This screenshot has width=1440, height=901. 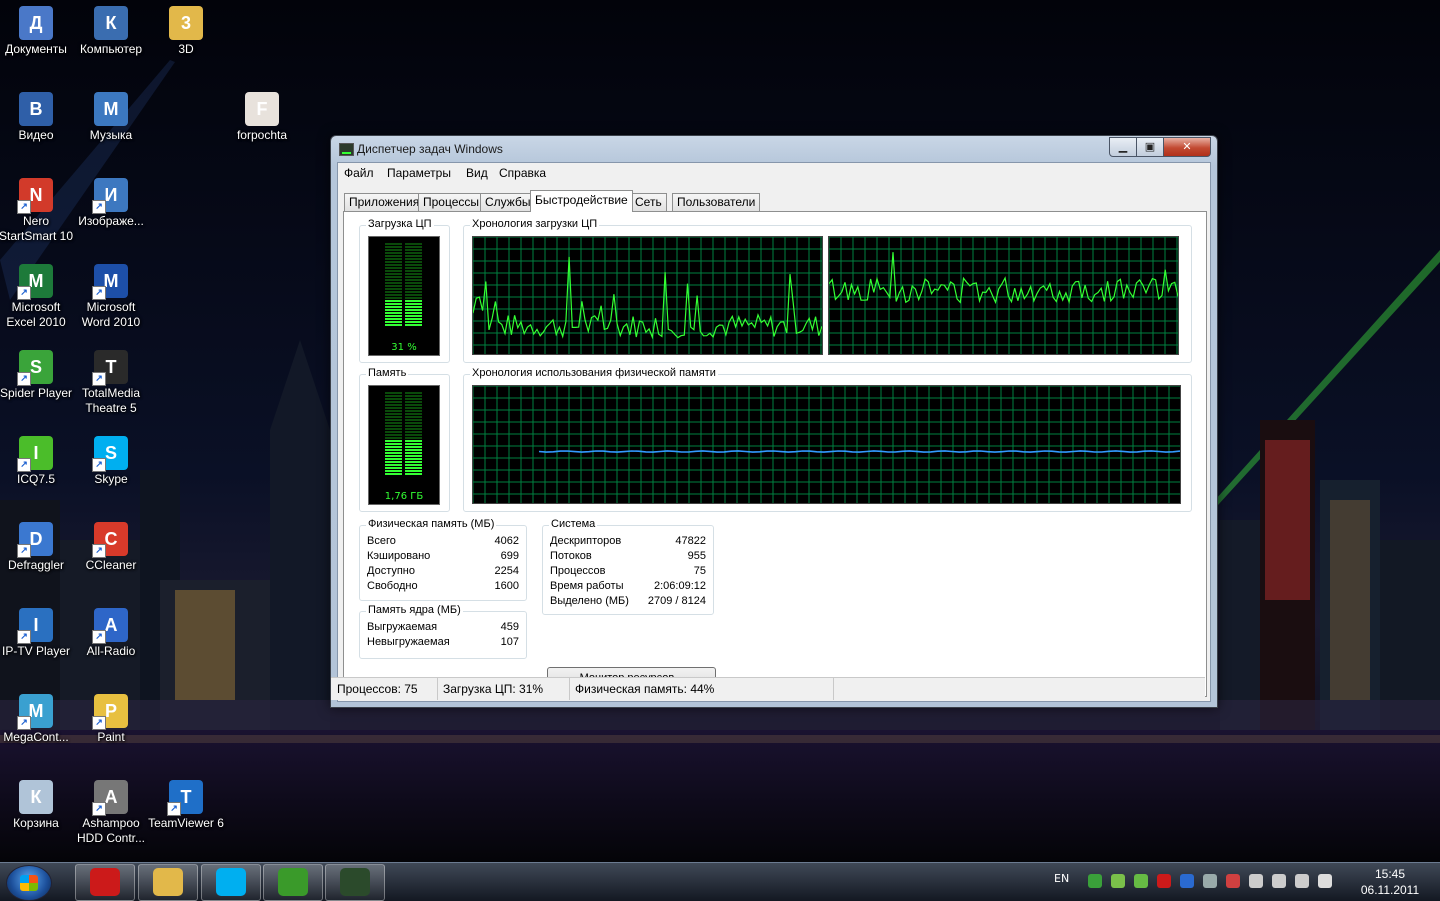 What do you see at coordinates (186, 805) in the screenshot?
I see `desktop-shortcut: T ↗ TeamViewer 6` at bounding box center [186, 805].